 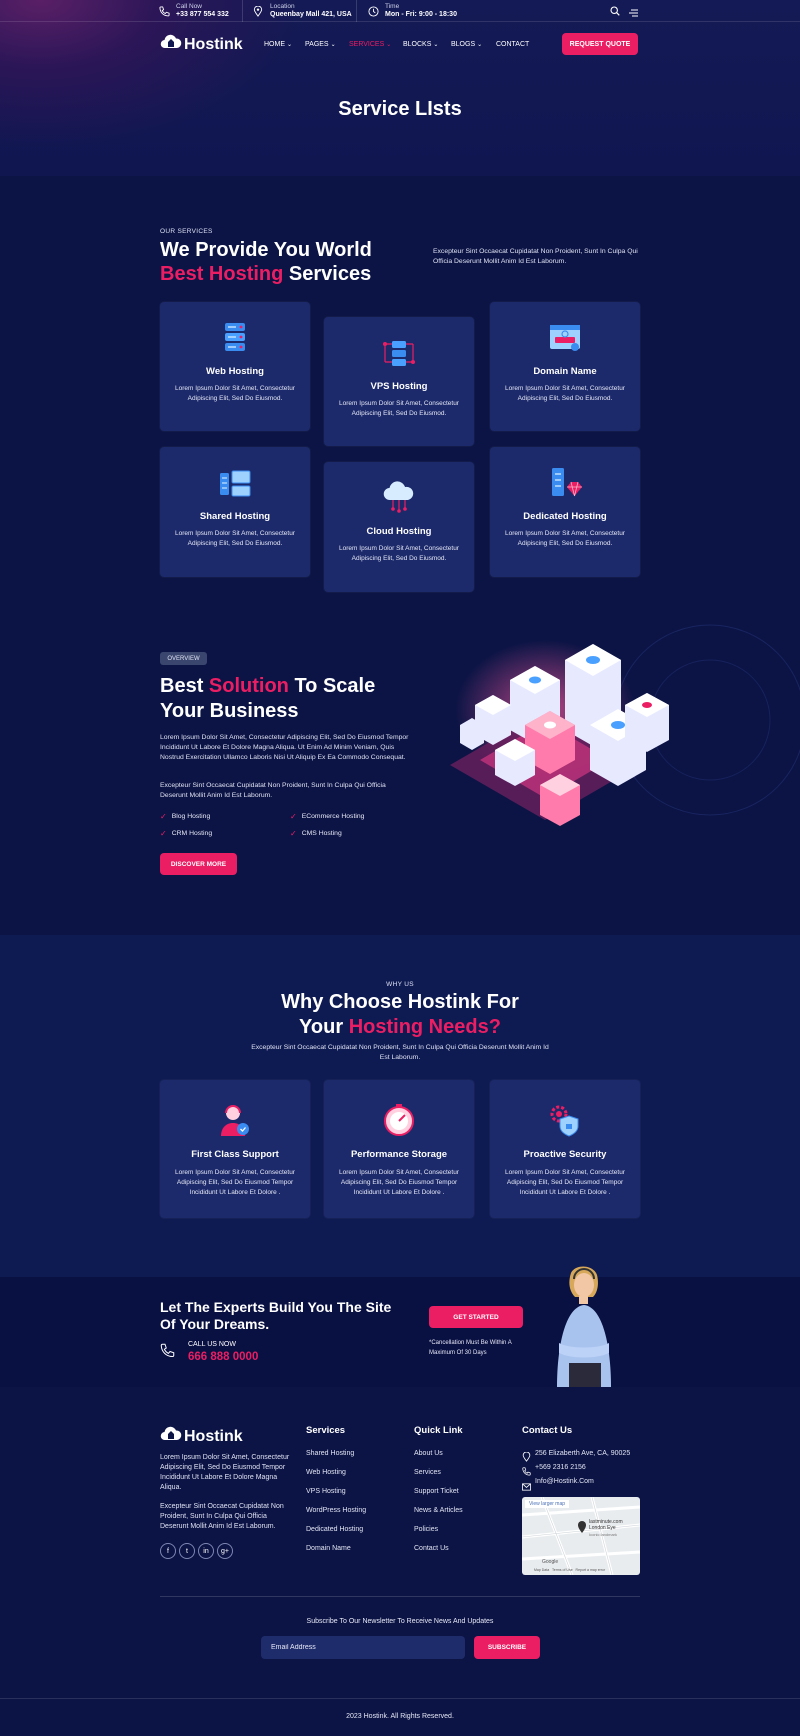 I want to click on speed-gauge-icon, so click(x=399, y=1120).